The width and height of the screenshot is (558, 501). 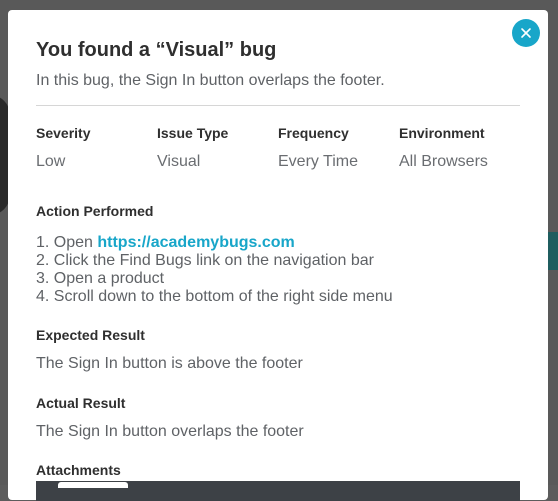 I want to click on actual-result-heading: Actual Result, so click(x=81, y=403).